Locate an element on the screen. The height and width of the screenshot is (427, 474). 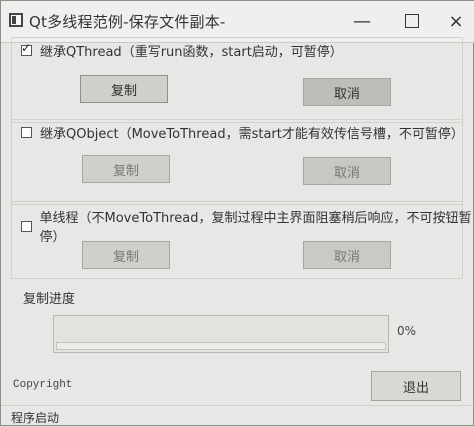
app-window-icon is located at coordinates (16, 20).